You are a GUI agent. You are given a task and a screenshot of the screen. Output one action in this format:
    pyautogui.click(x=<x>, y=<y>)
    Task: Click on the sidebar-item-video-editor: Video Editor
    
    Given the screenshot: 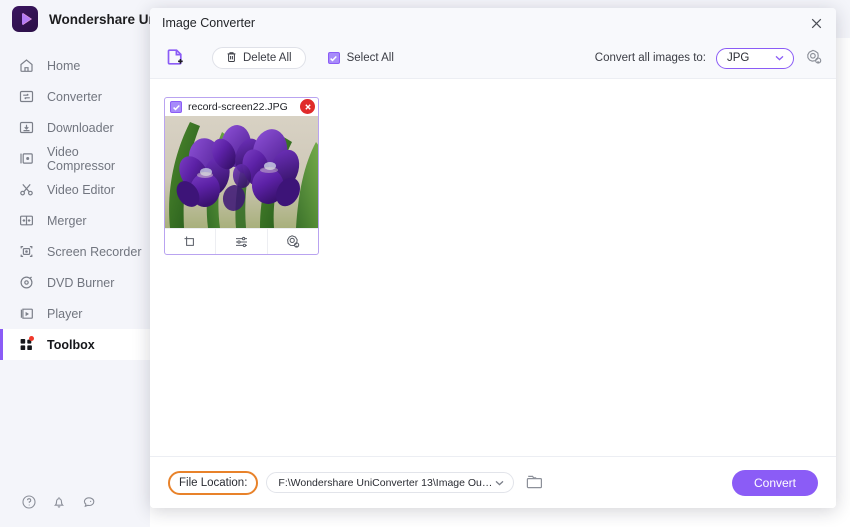 What is the action you would take?
    pyautogui.click(x=75, y=189)
    